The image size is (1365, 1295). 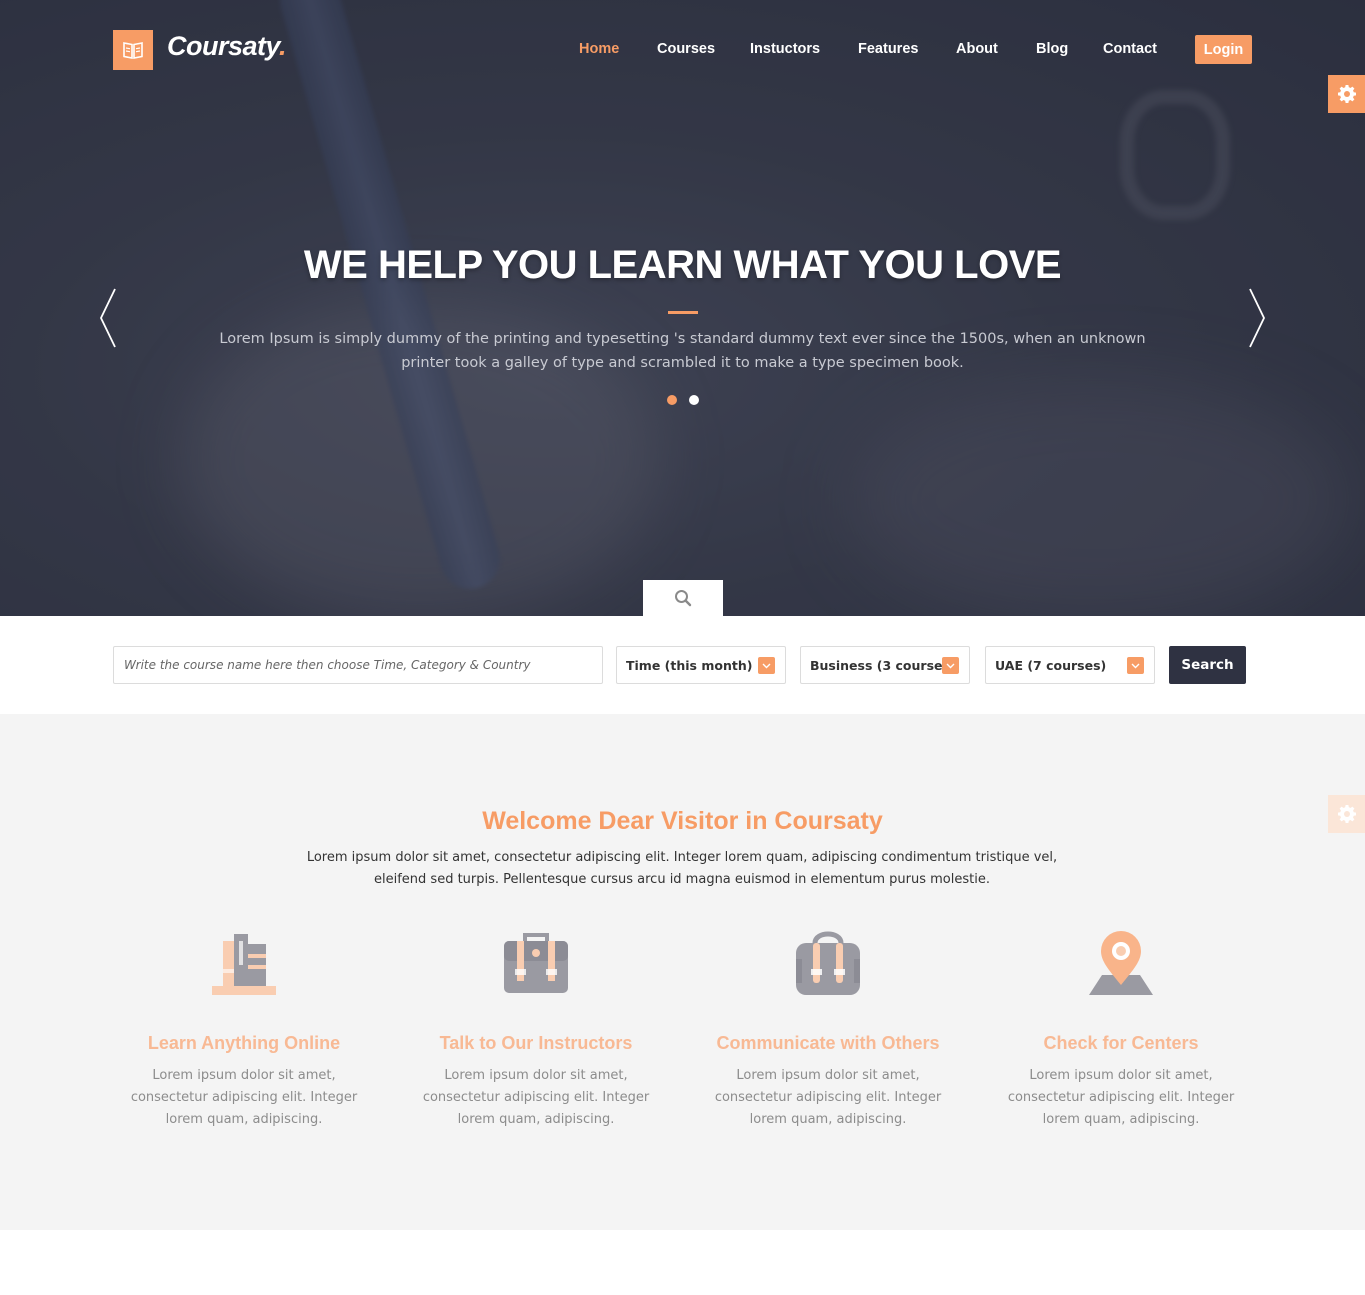 I want to click on search-button: Search, so click(x=1207, y=665).